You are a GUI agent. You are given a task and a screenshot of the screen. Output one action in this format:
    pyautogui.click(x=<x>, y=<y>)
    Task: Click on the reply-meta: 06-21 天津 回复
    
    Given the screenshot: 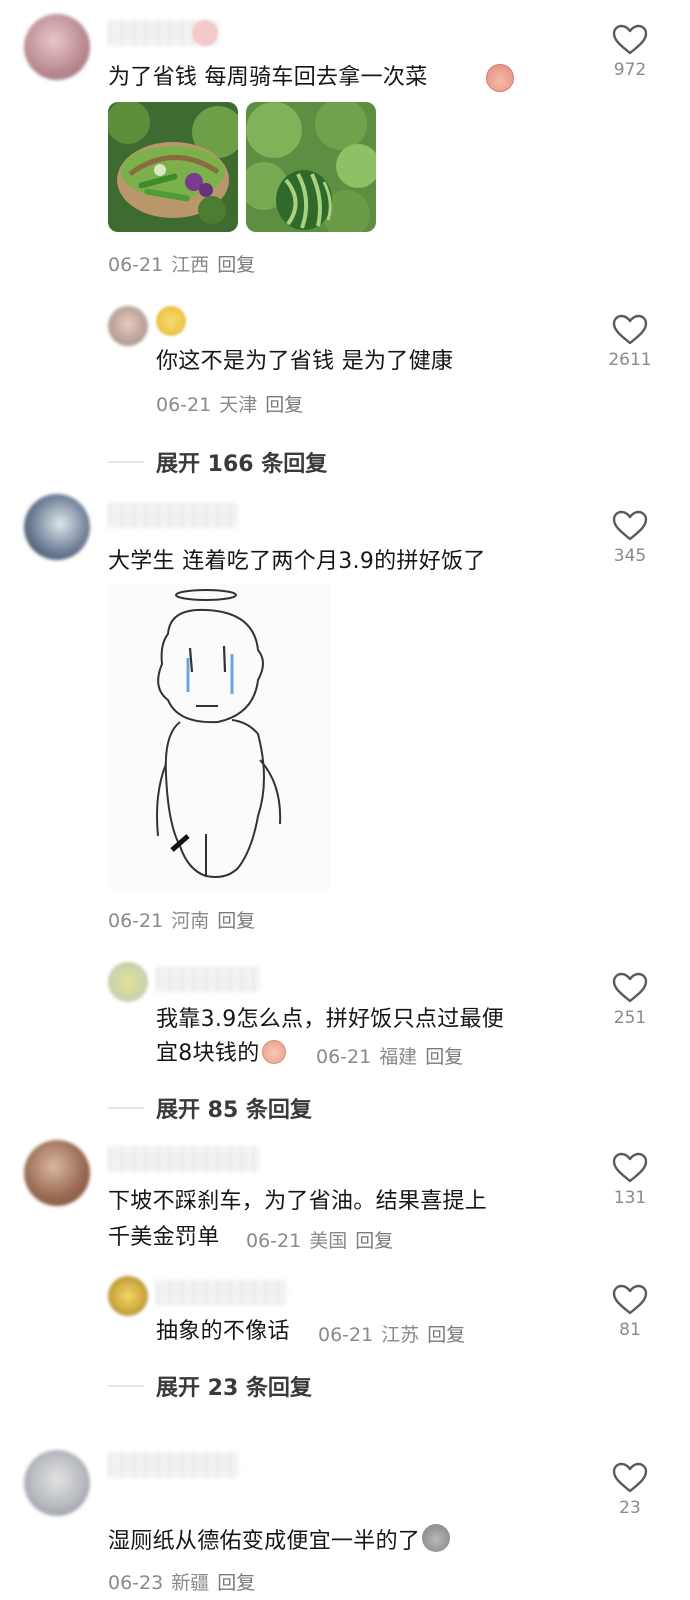 What is the action you would take?
    pyautogui.click(x=233, y=403)
    